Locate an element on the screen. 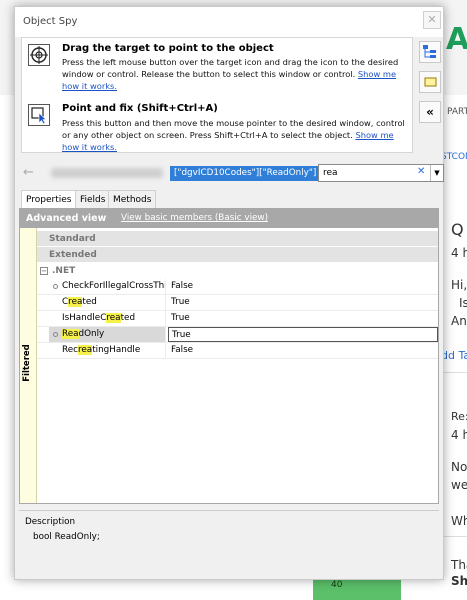  background-4h-2: 4 h is located at coordinates (459, 435).